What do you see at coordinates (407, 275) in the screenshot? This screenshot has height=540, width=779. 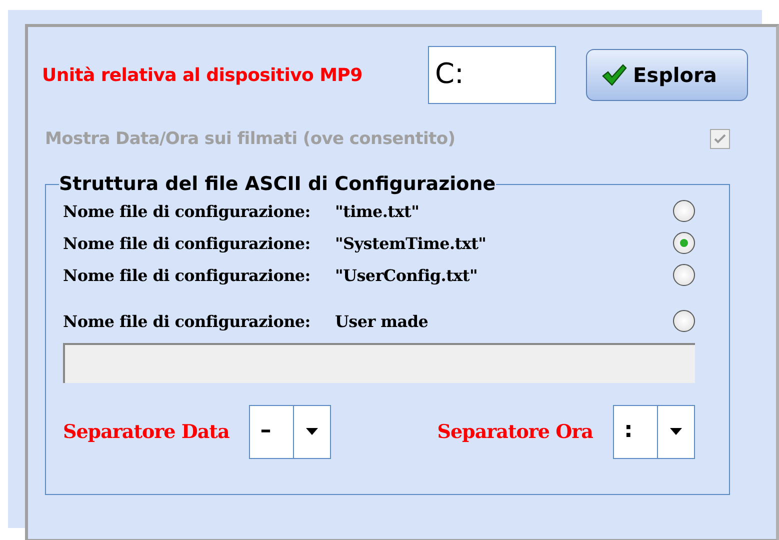 I see `option-value: "UserConfig.txt"` at bounding box center [407, 275].